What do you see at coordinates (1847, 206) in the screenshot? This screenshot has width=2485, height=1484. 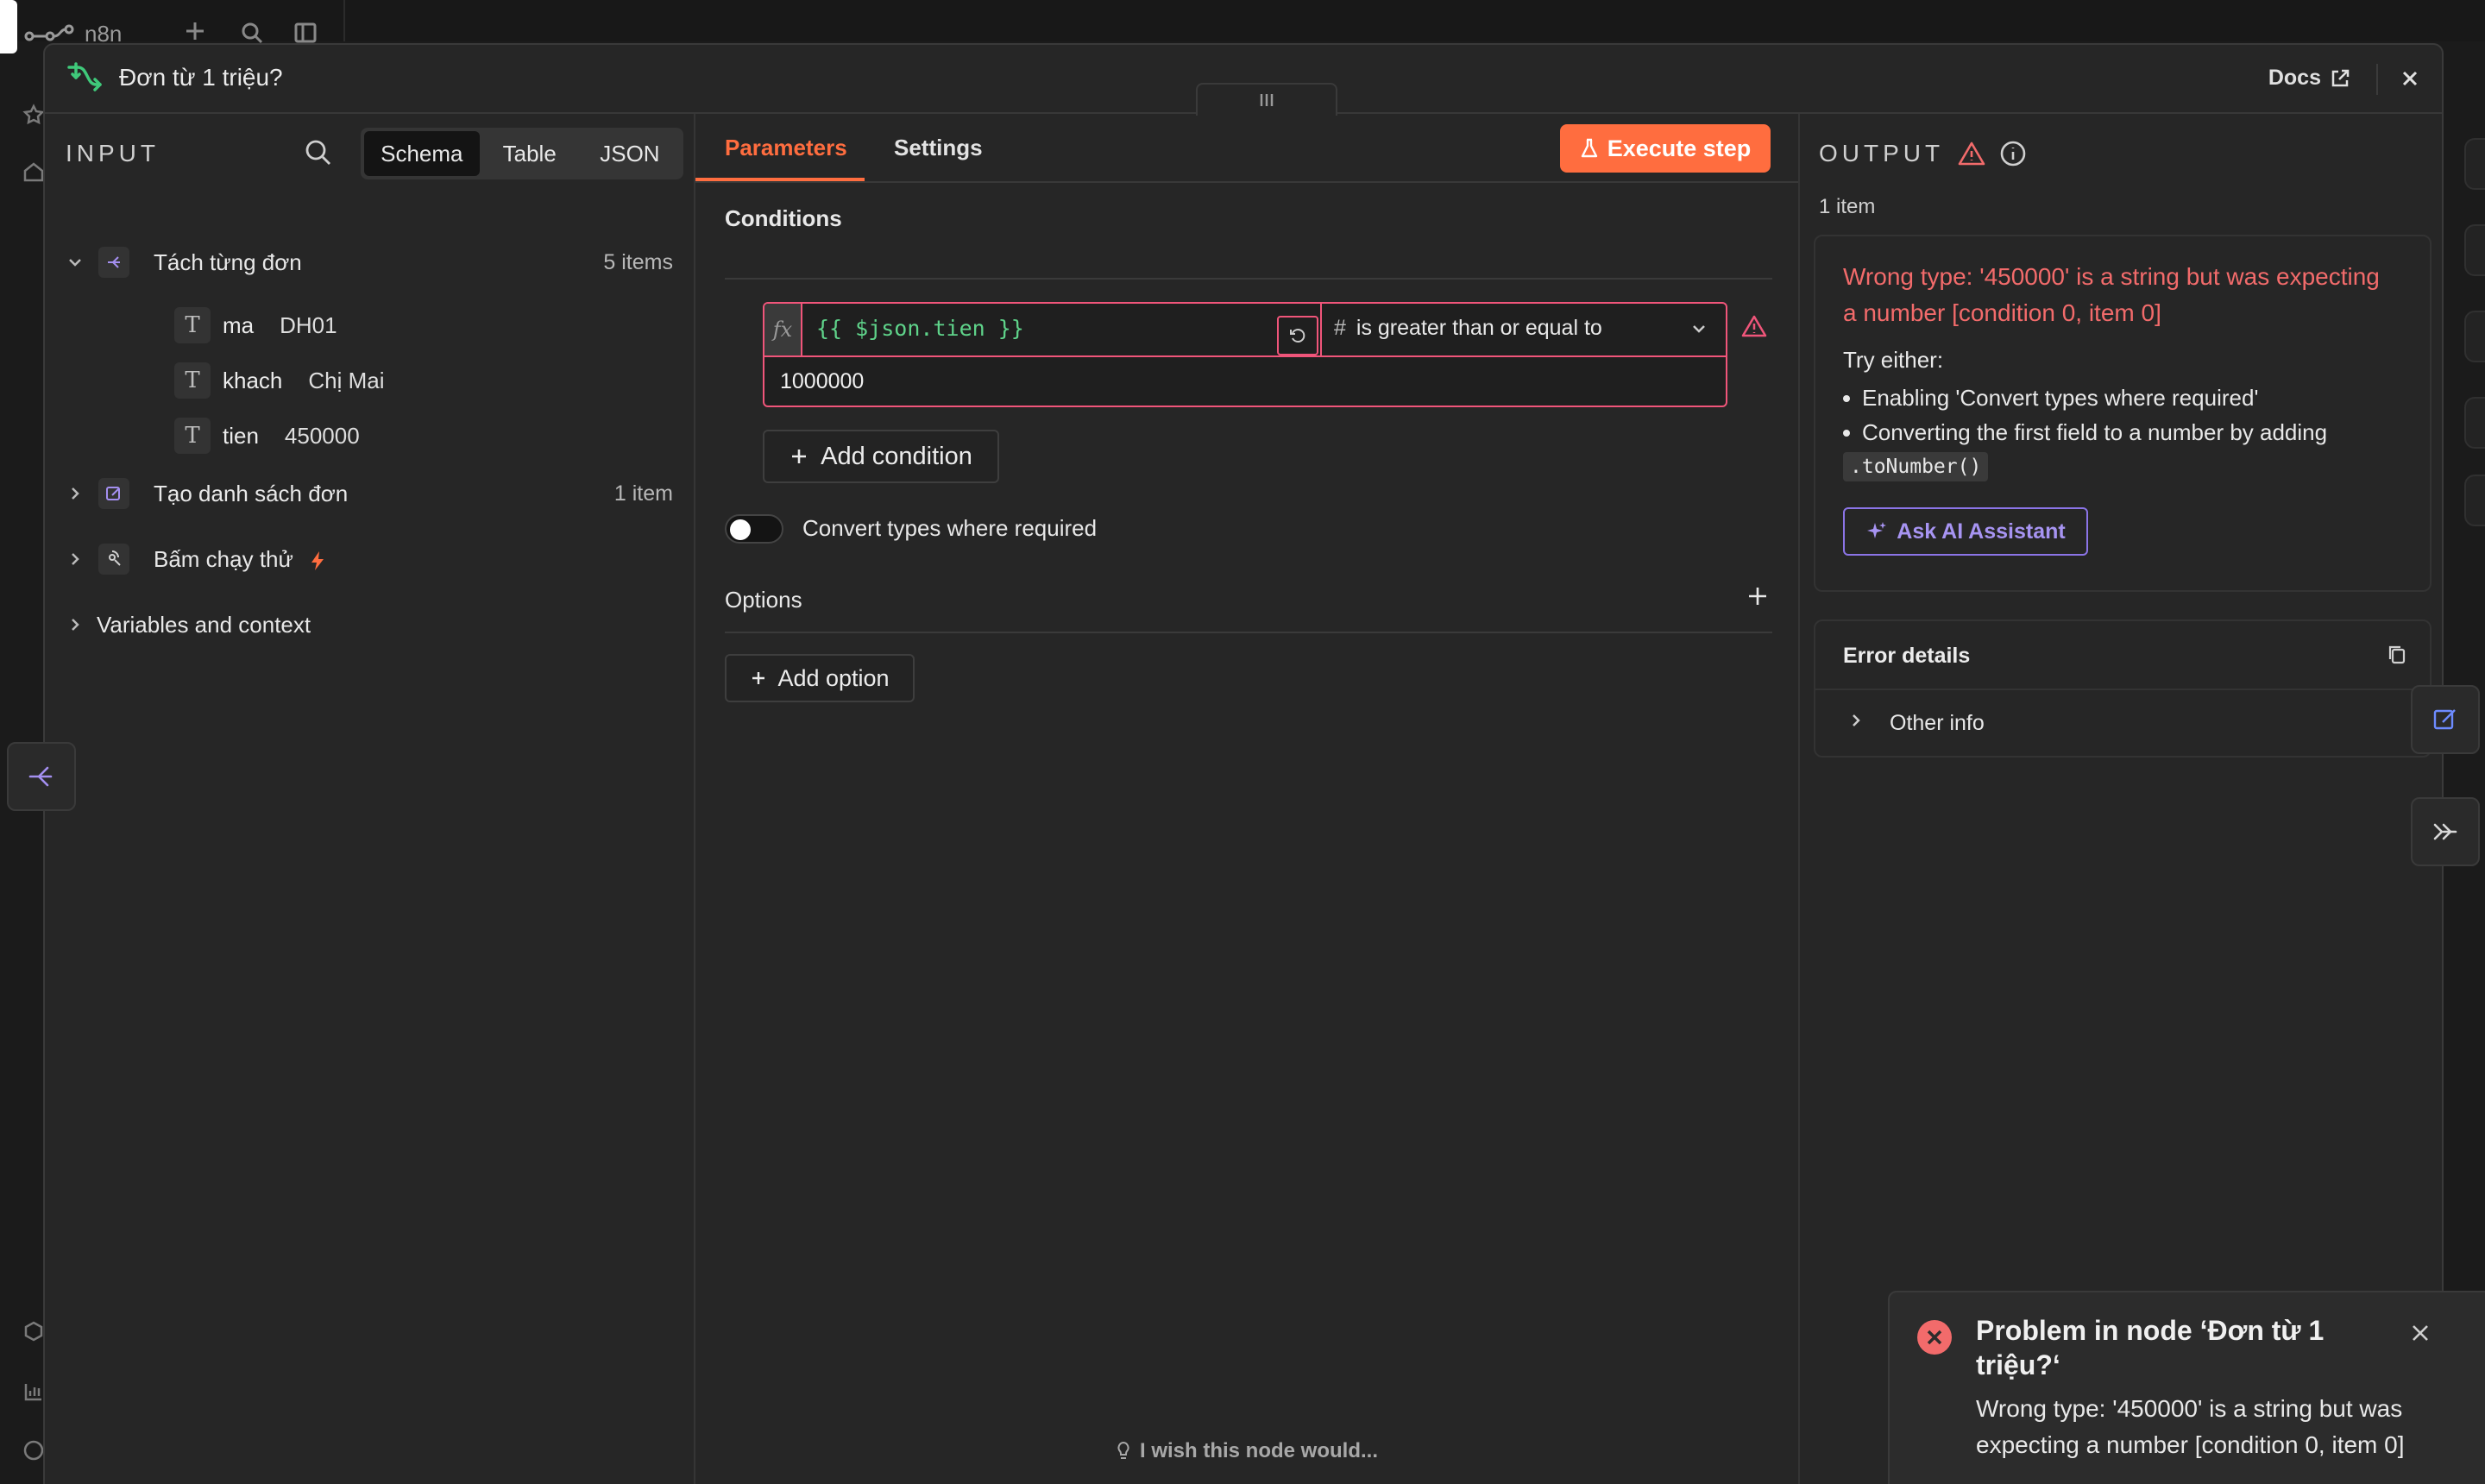 I see `output-item-count: 1 item` at bounding box center [1847, 206].